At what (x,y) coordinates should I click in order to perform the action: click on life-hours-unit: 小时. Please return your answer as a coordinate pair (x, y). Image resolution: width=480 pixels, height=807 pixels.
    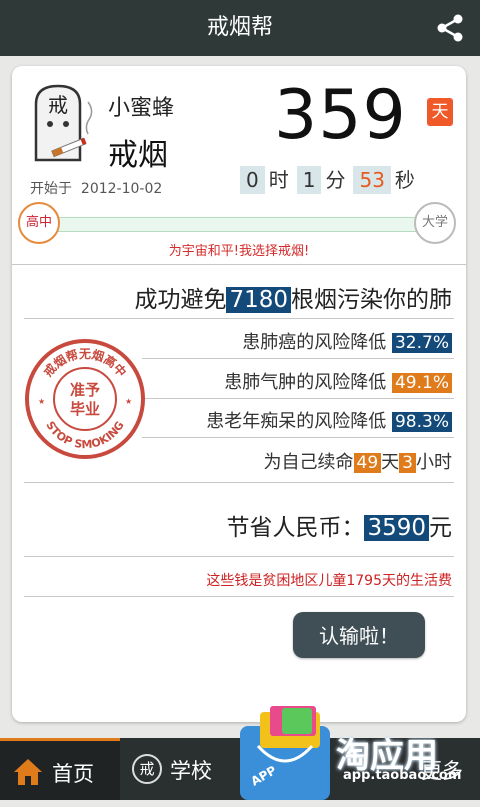
    Looking at the image, I should click on (434, 462).